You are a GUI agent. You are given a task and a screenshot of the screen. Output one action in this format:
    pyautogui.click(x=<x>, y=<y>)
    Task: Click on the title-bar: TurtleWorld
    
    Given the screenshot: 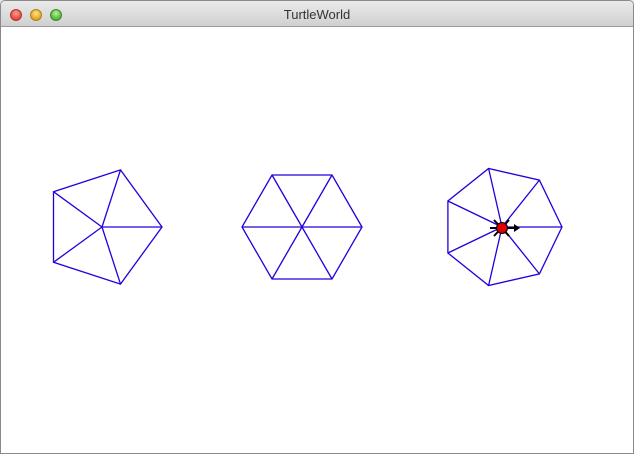 What is the action you would take?
    pyautogui.click(x=317, y=14)
    